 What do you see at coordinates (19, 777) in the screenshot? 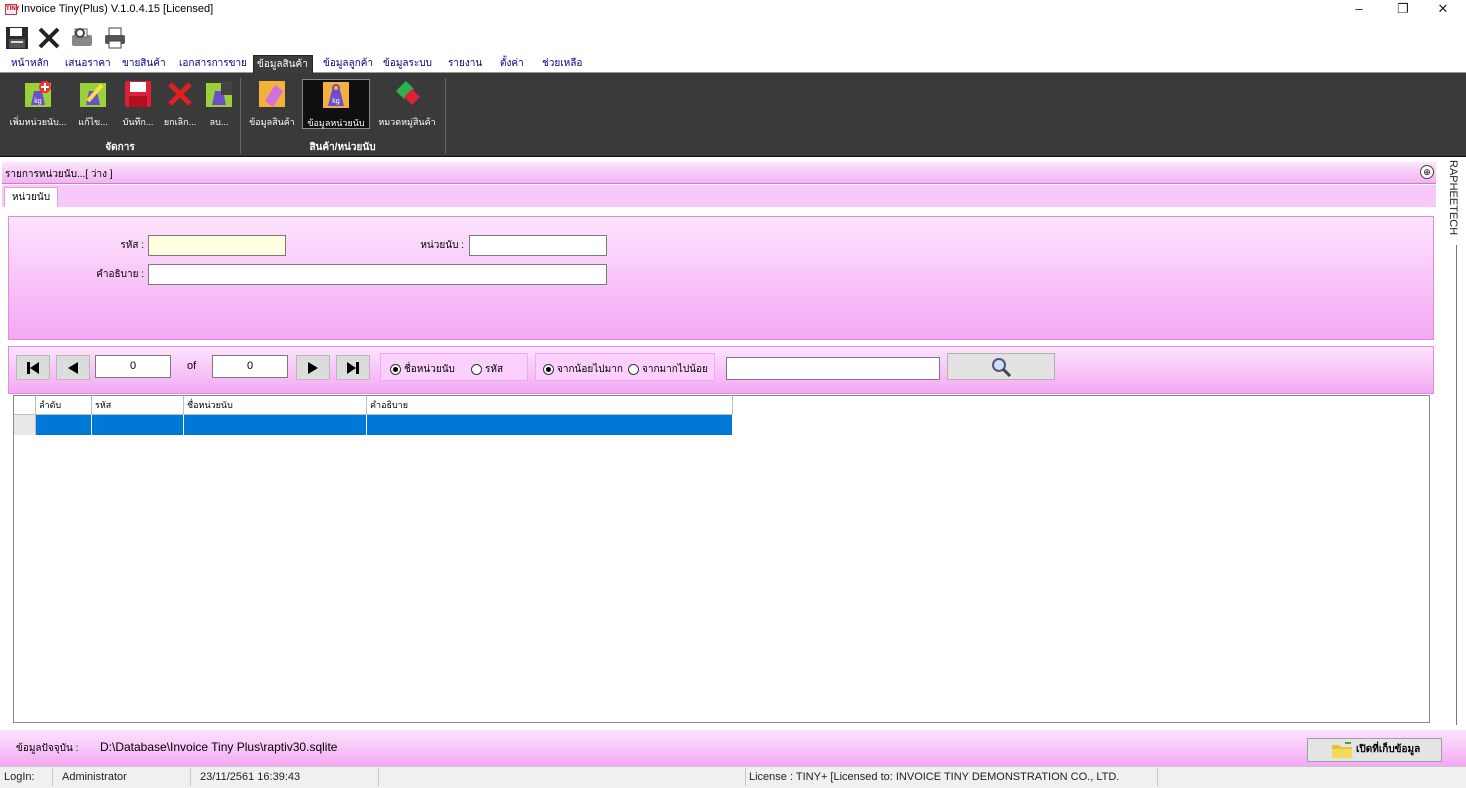
I see `login-label: LogIn:` at bounding box center [19, 777].